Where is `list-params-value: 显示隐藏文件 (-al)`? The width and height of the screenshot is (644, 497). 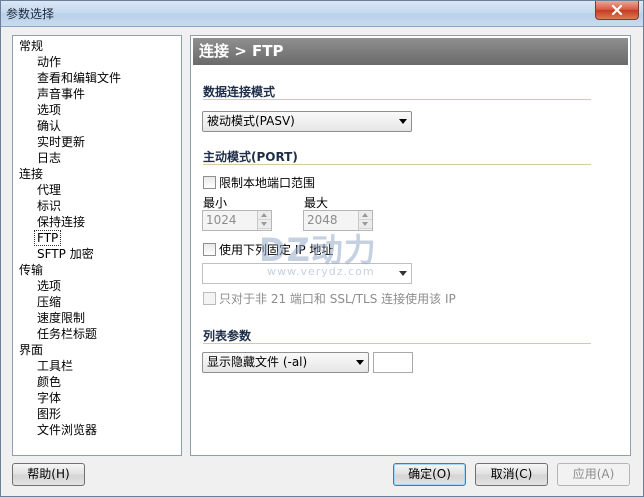
list-params-value: 显示隐藏文件 (-al) is located at coordinates (257, 362).